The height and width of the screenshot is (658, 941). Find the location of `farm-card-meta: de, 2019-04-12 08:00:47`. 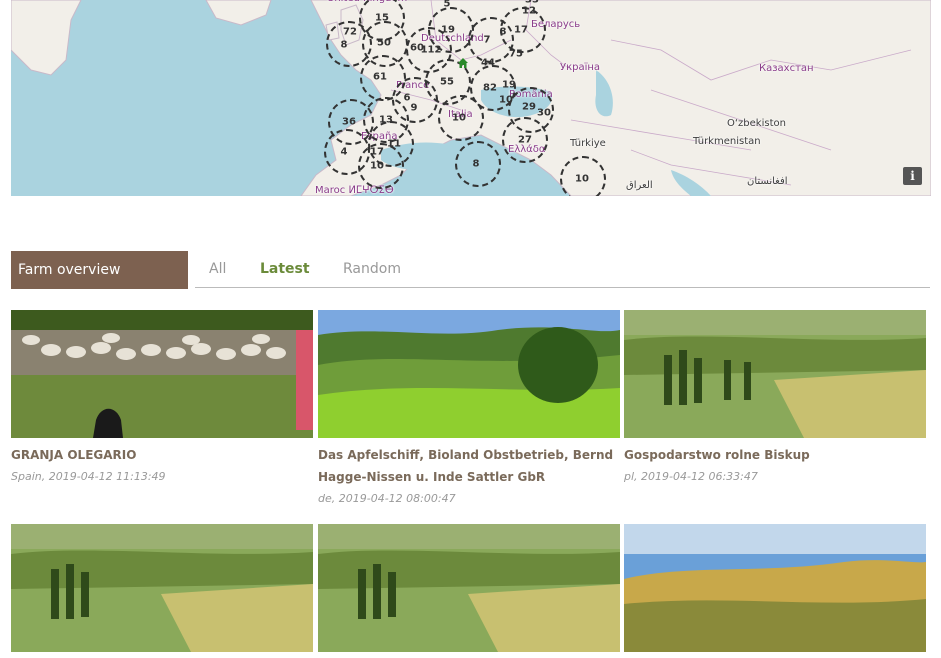

farm-card-meta: de, 2019-04-12 08:00:47 is located at coordinates (387, 498).